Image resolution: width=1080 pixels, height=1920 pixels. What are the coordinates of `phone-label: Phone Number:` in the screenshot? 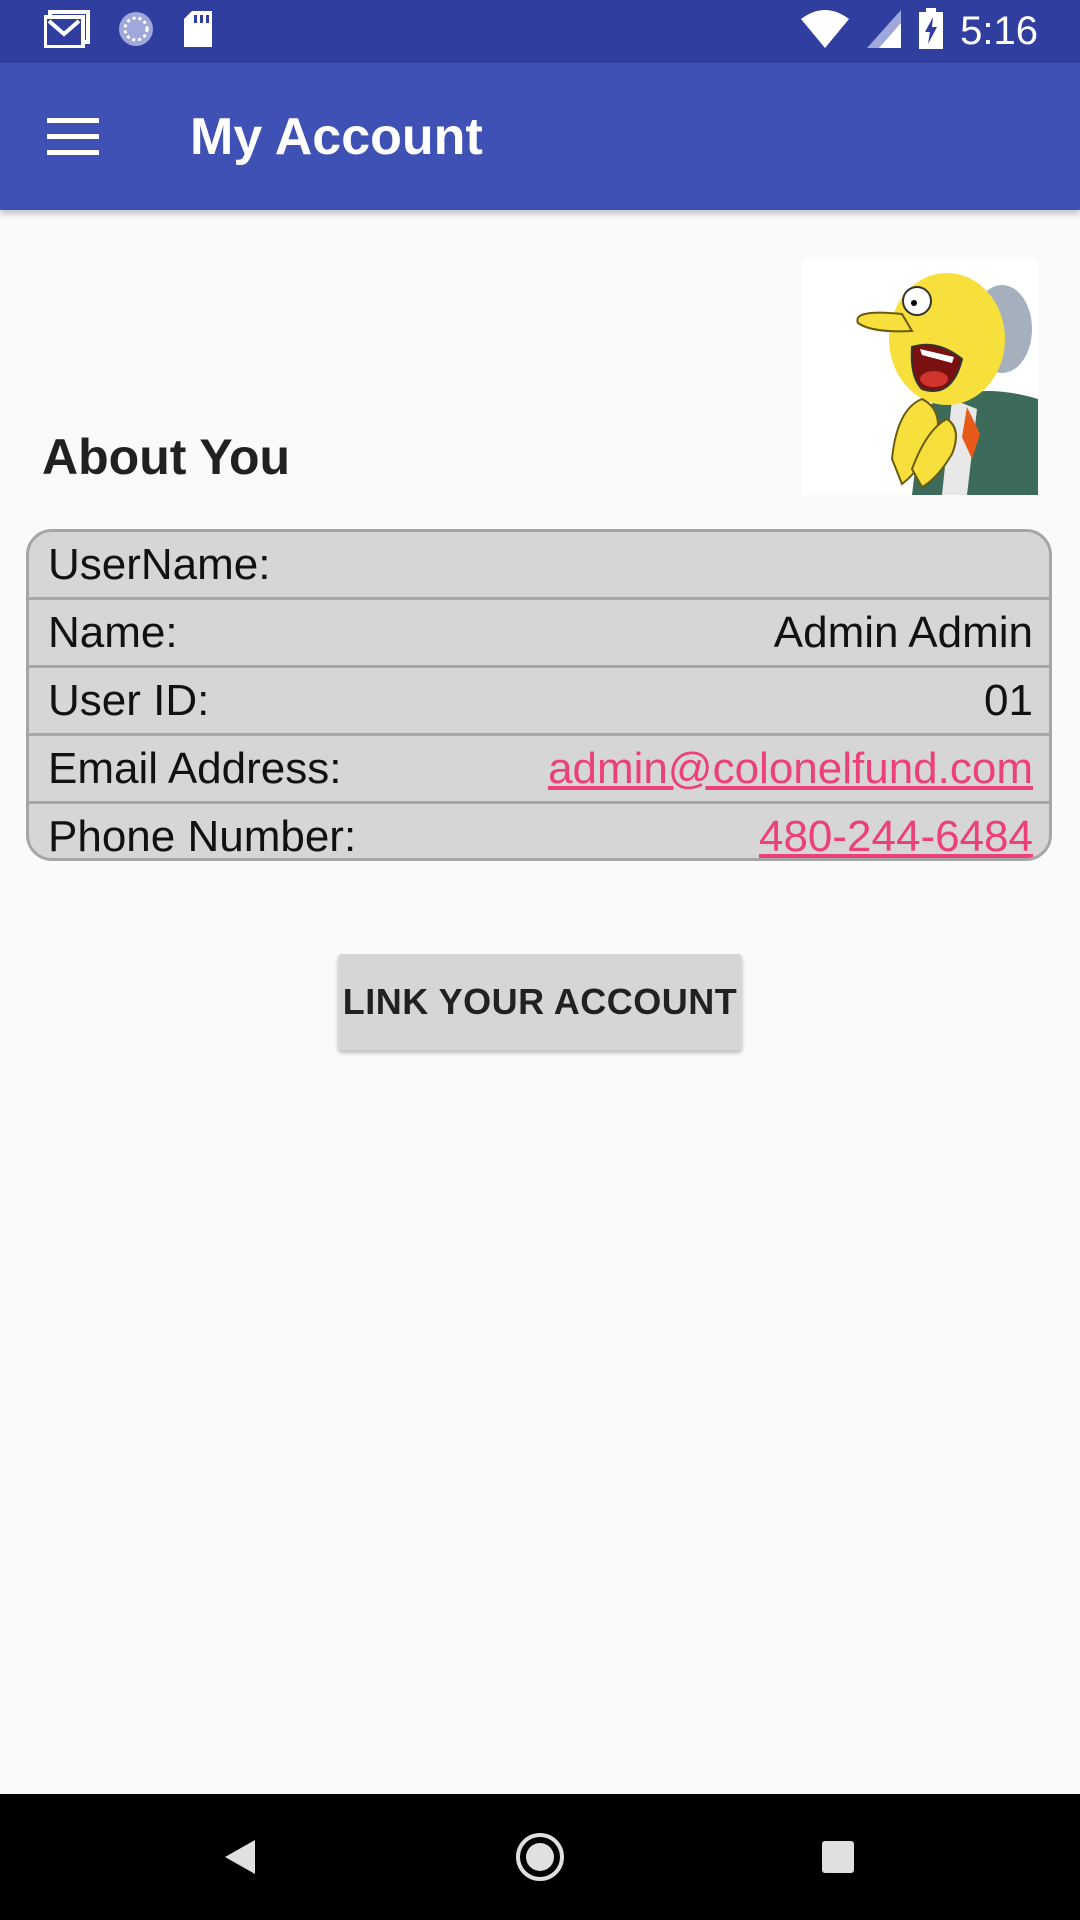 It's located at (202, 836).